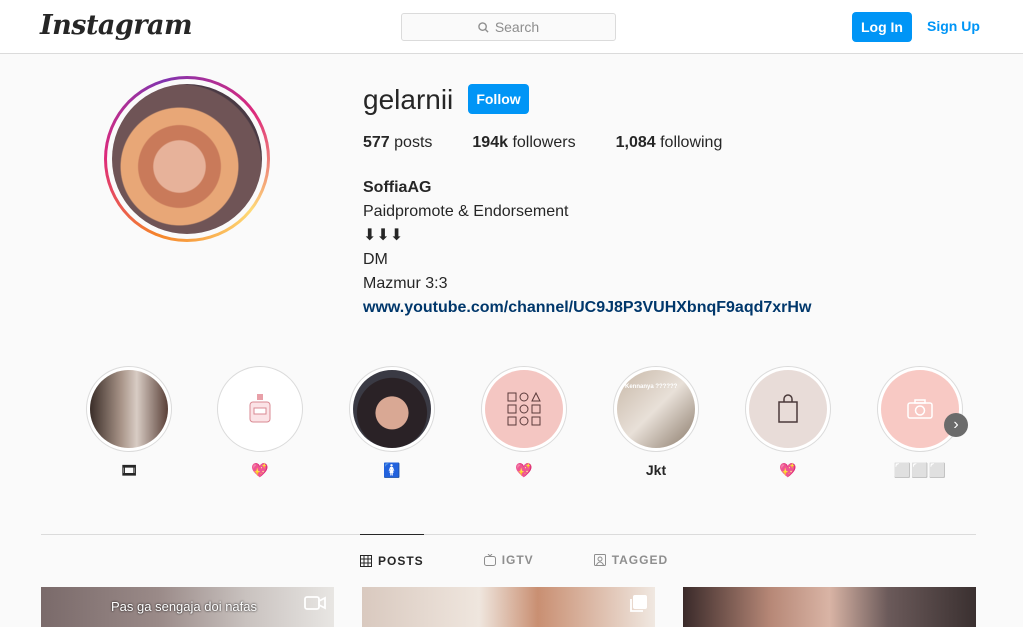 This screenshot has width=1023, height=627. I want to click on followers-stat: 194k followers, so click(523, 143).